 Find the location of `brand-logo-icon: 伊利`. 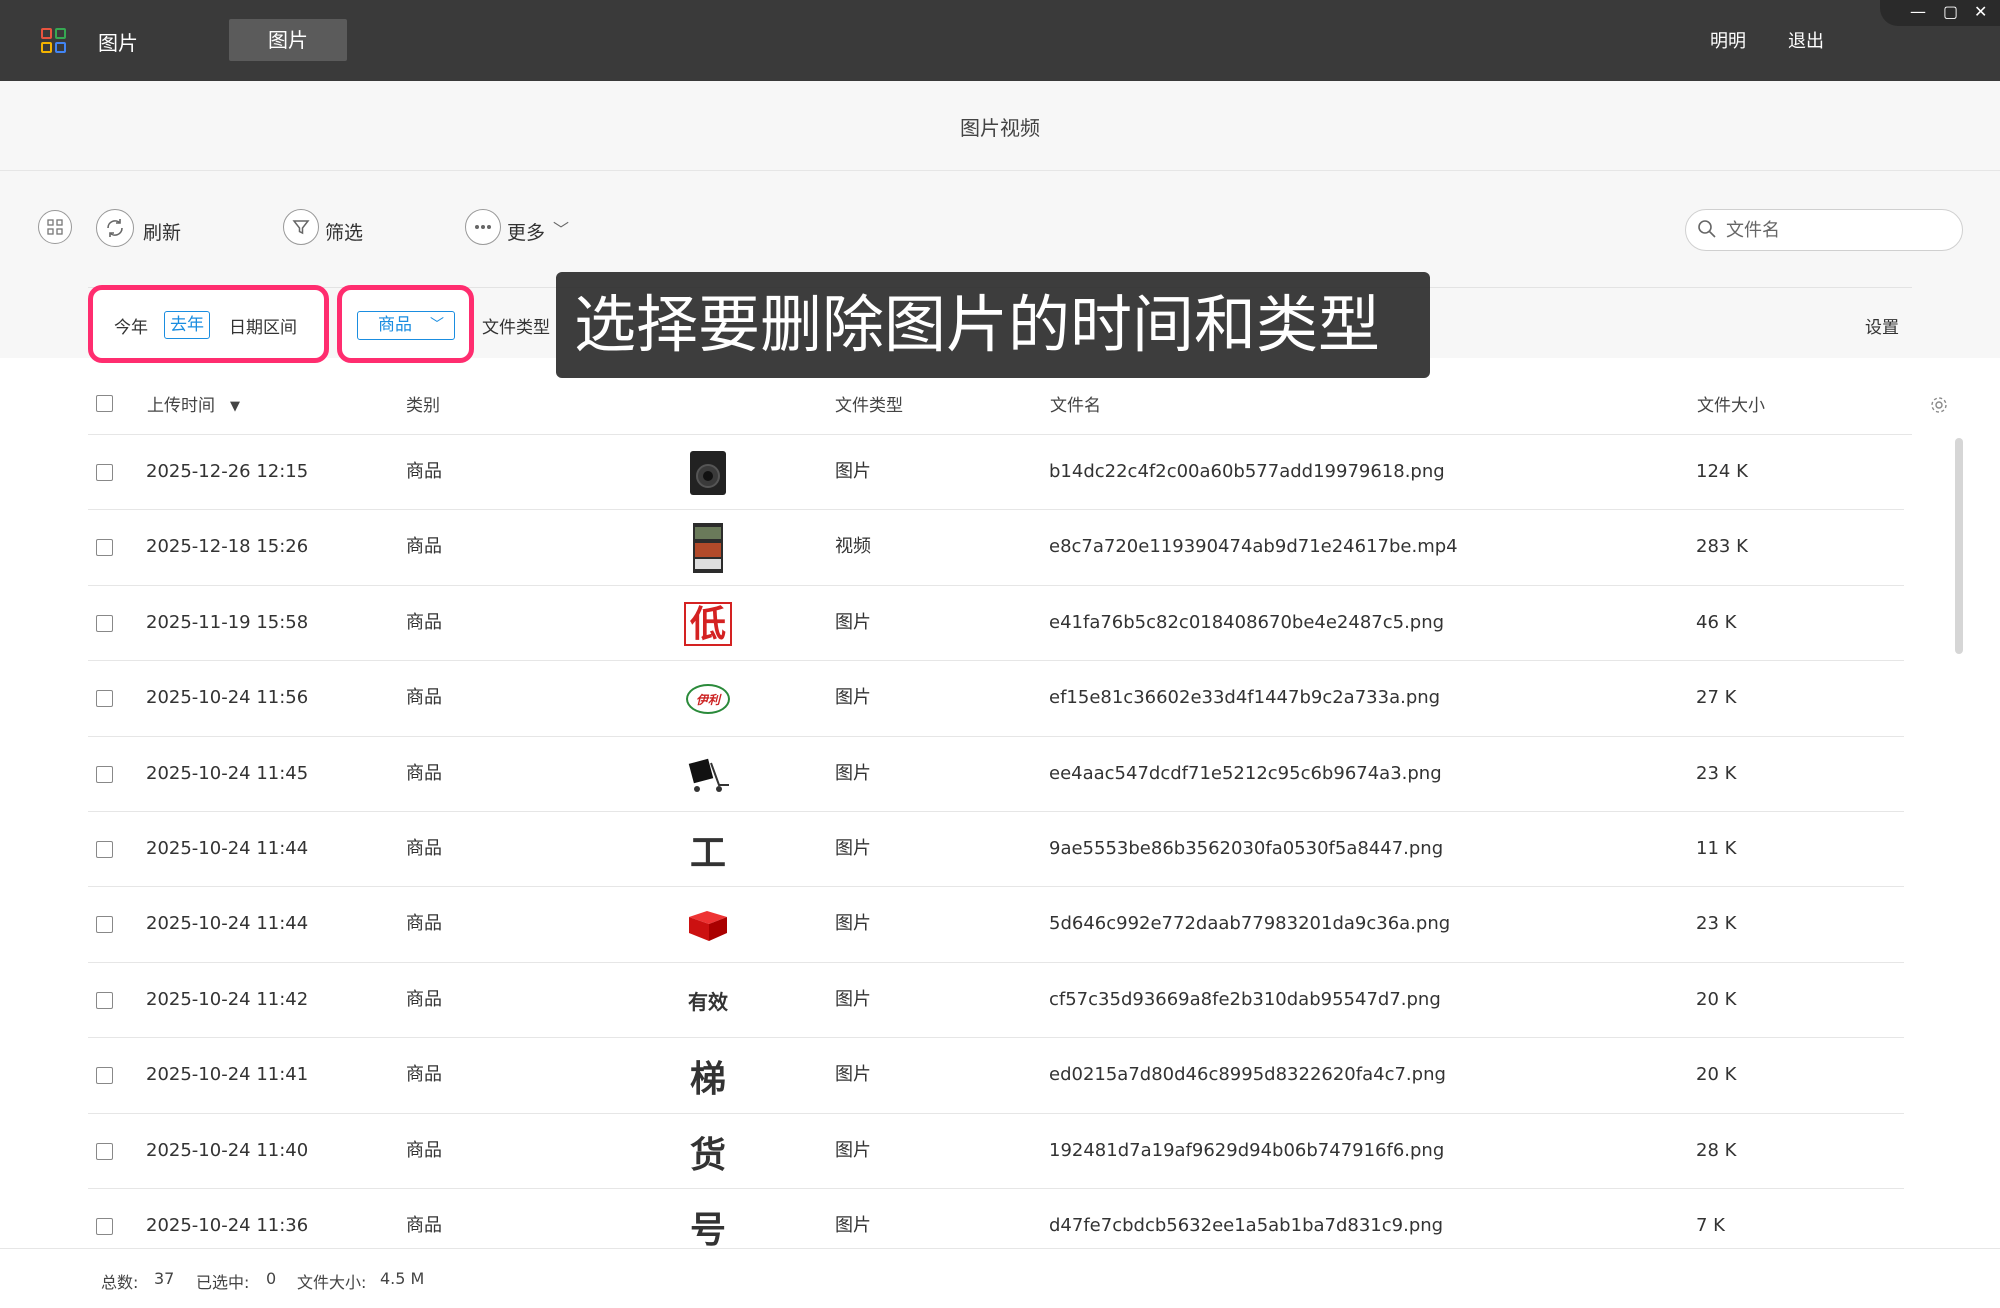

brand-logo-icon: 伊利 is located at coordinates (708, 699).